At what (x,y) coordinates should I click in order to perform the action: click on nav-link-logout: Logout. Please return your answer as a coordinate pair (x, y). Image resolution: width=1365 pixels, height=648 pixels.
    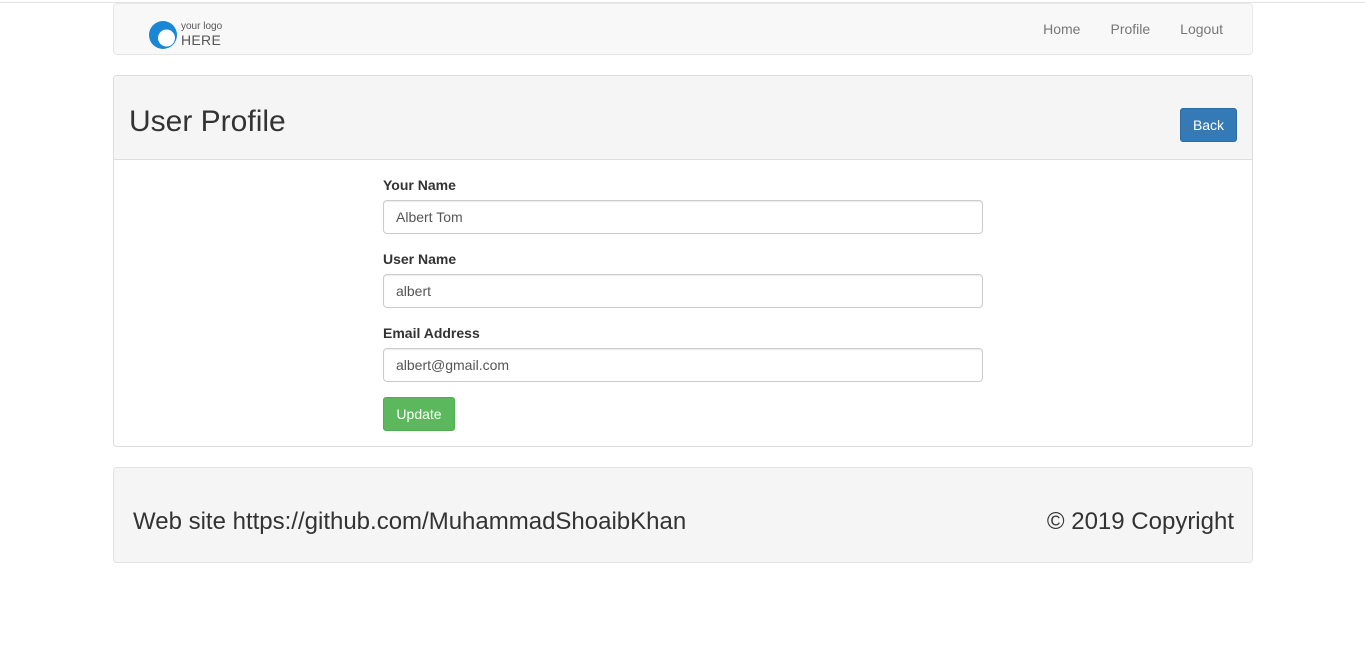
    Looking at the image, I should click on (1208, 29).